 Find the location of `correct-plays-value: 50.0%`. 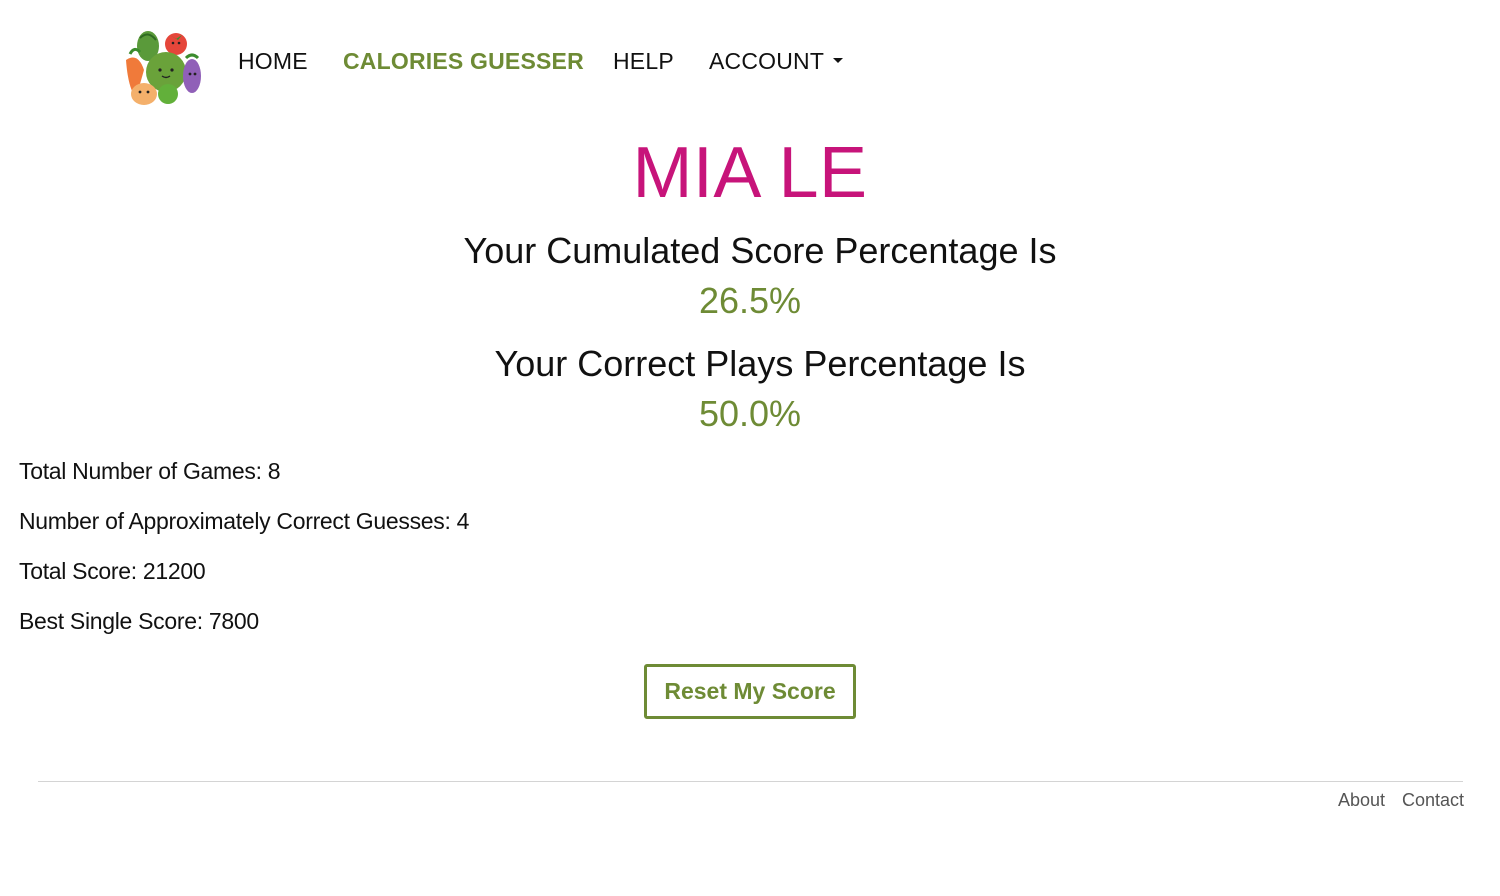

correct-plays-value: 50.0% is located at coordinates (750, 413).